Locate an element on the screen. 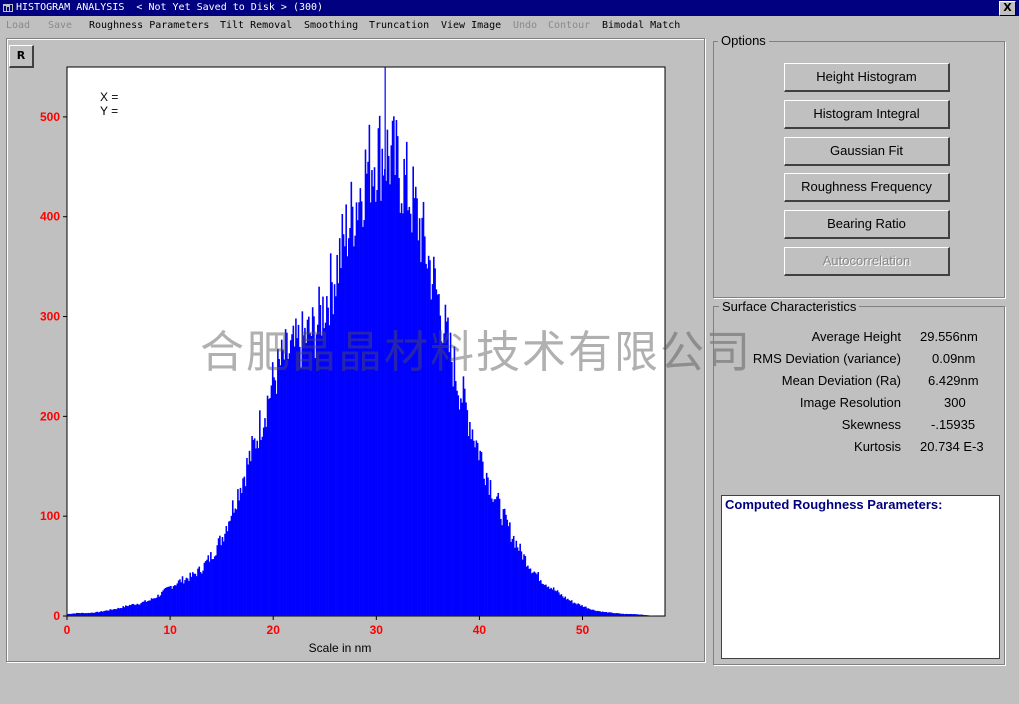 This screenshot has width=1019, height=704. average-height-value: 29.556nm is located at coordinates (949, 336).